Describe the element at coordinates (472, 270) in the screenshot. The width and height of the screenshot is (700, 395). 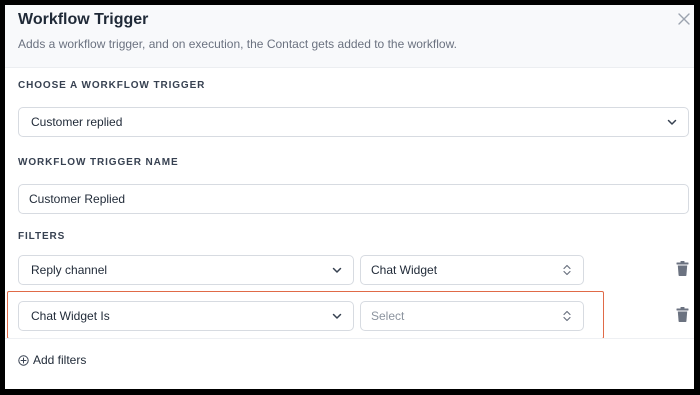
I see `filter-value-select: Chat Widget` at that location.